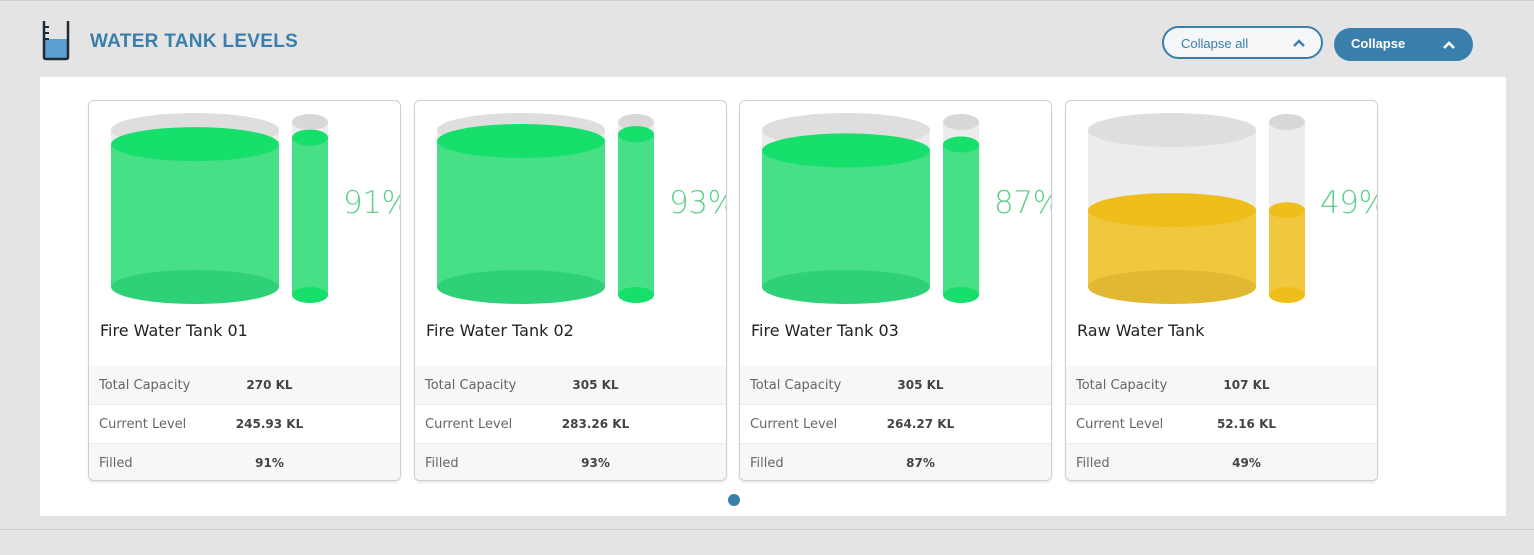 This screenshot has width=1534, height=555. Describe the element at coordinates (1221, 385) in the screenshot. I see `table-row: Total Capacity 107 KL` at that location.